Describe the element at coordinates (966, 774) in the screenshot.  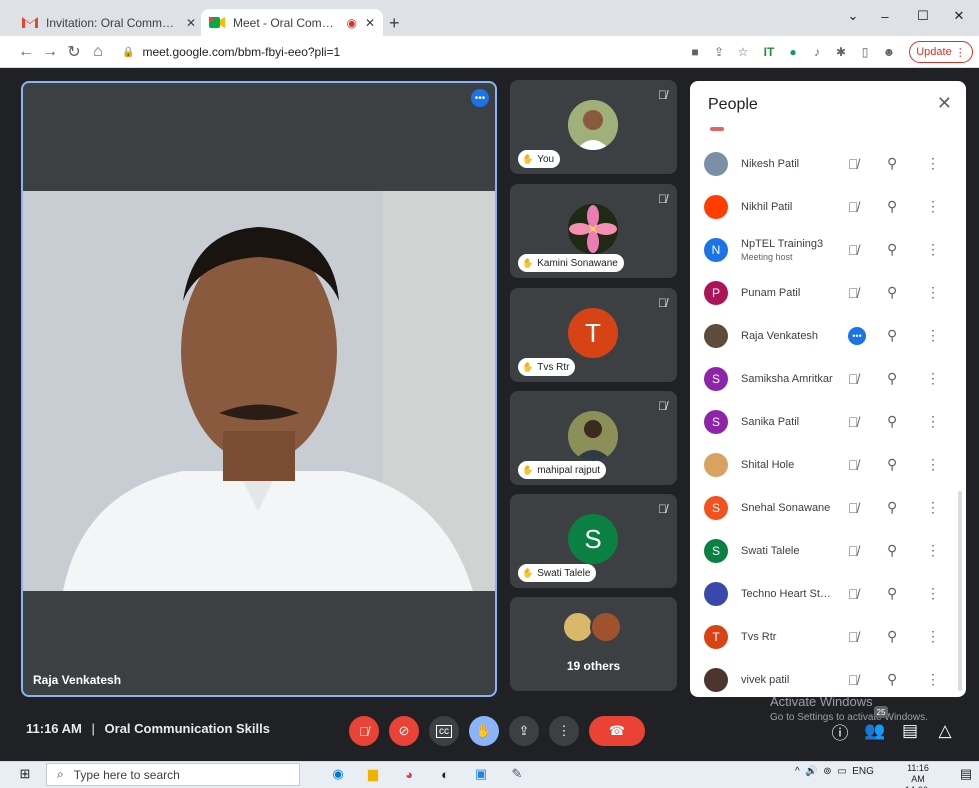
I see `notification-icon: ▤` at that location.